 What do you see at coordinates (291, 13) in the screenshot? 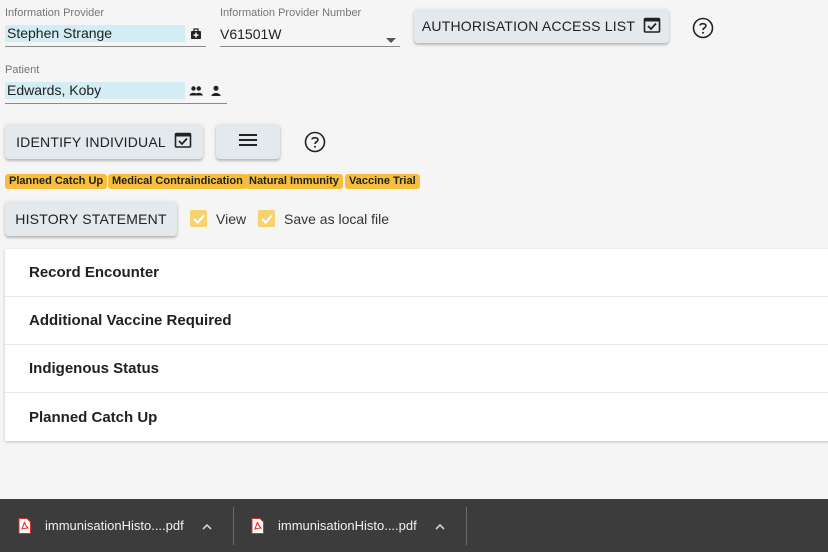
I see `provider-number-label: Information Provider Number` at bounding box center [291, 13].